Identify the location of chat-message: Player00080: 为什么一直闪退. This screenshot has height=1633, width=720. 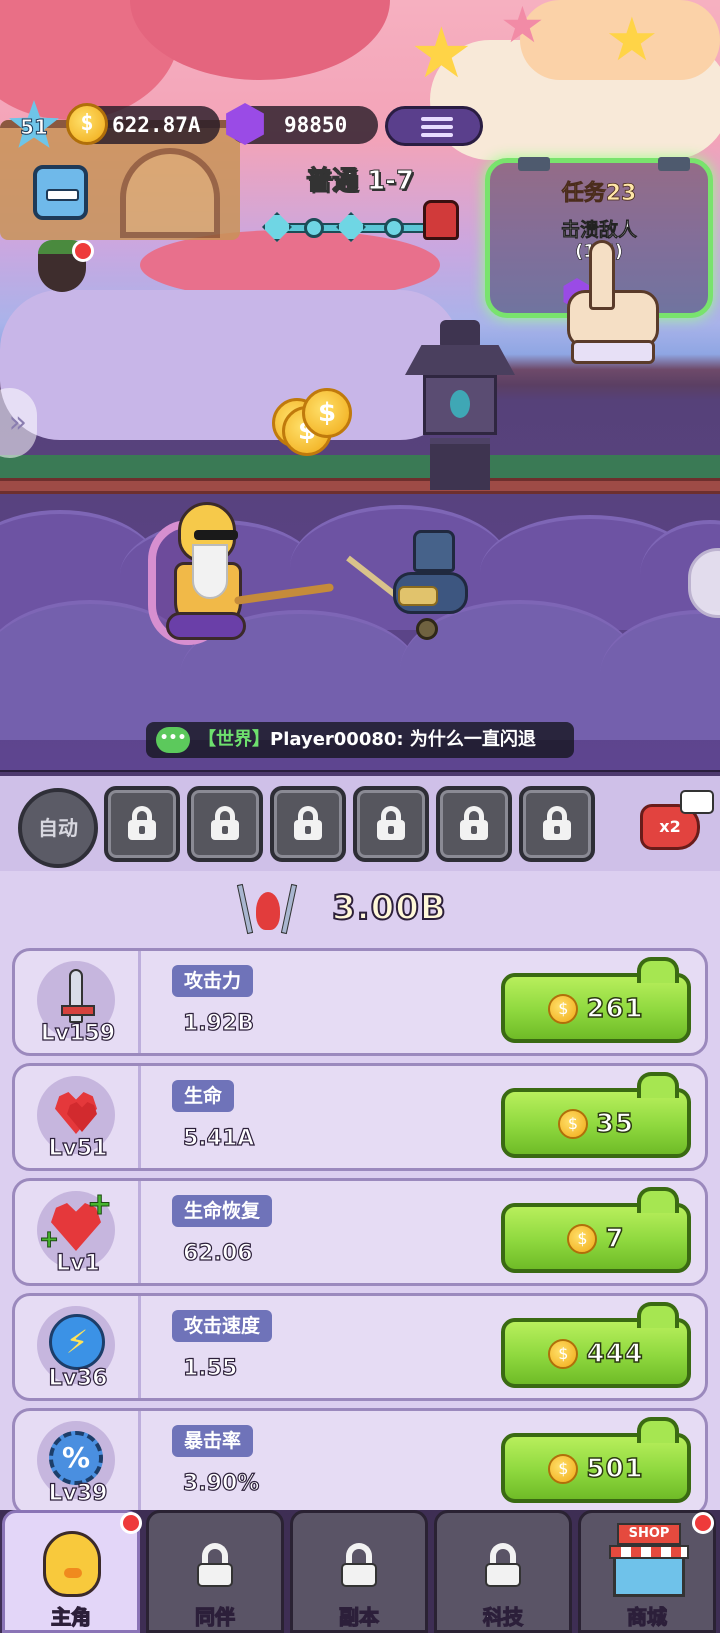
(403, 739).